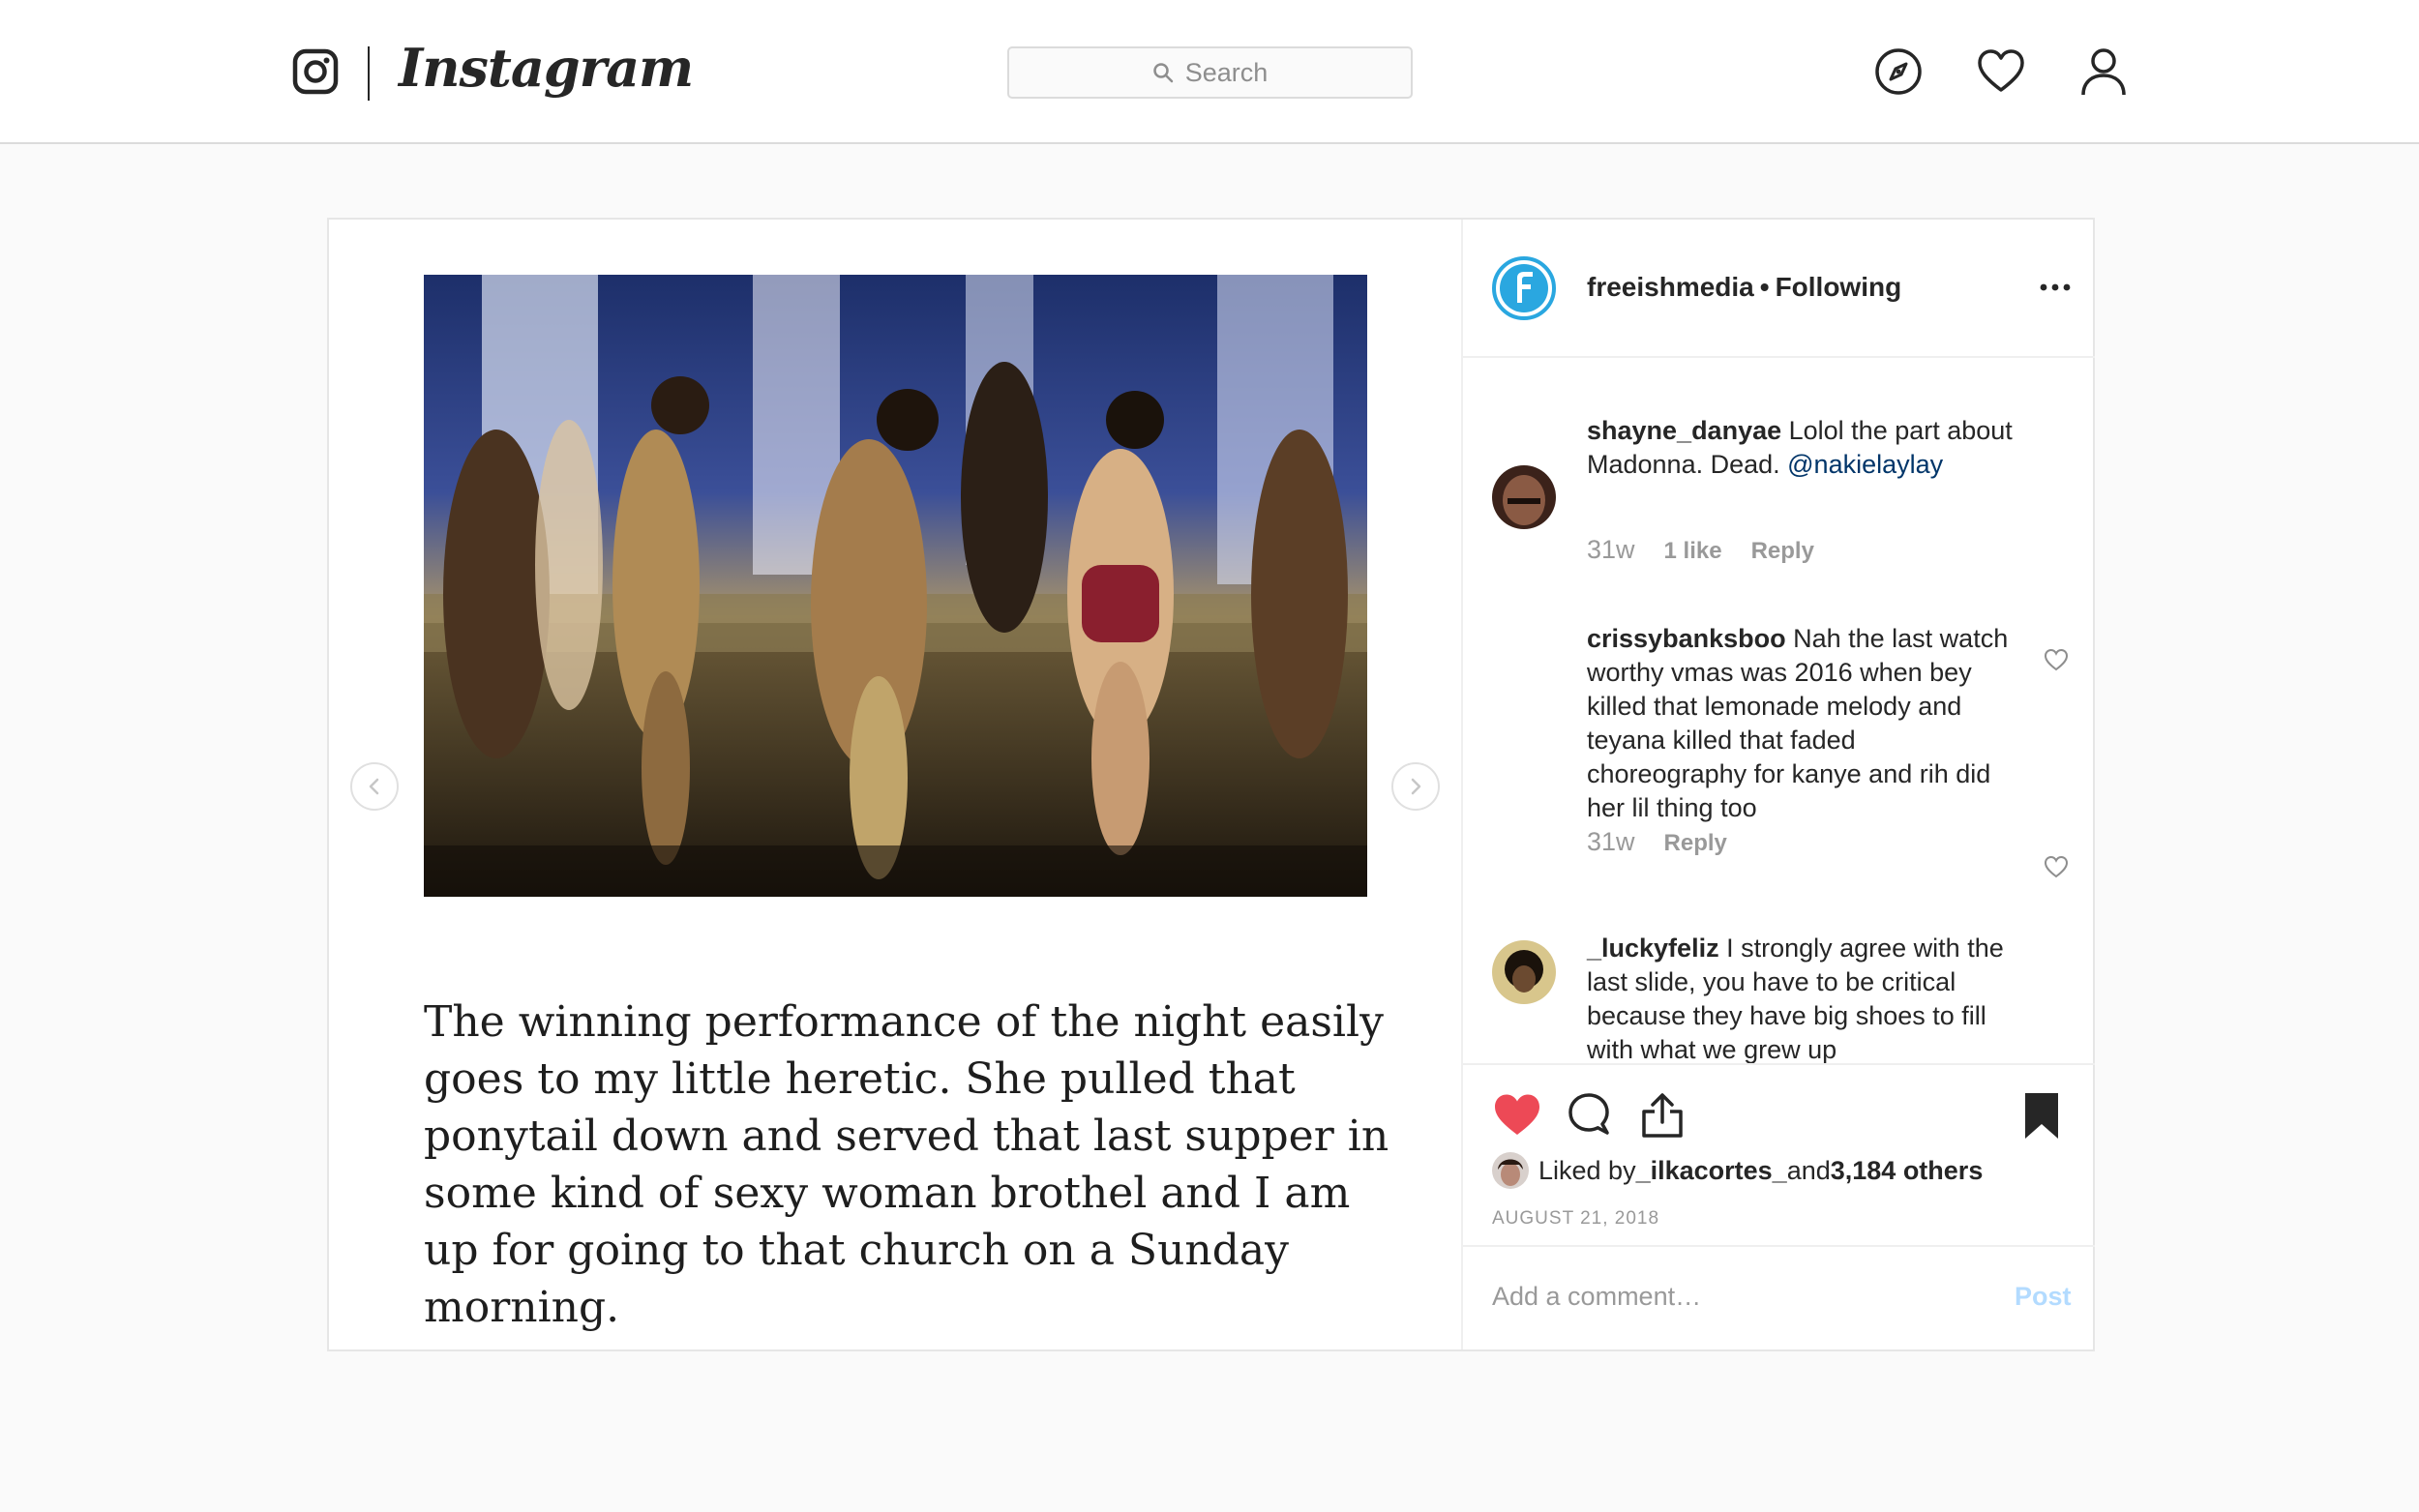  What do you see at coordinates (1589, 1116) in the screenshot?
I see `comment-icon` at bounding box center [1589, 1116].